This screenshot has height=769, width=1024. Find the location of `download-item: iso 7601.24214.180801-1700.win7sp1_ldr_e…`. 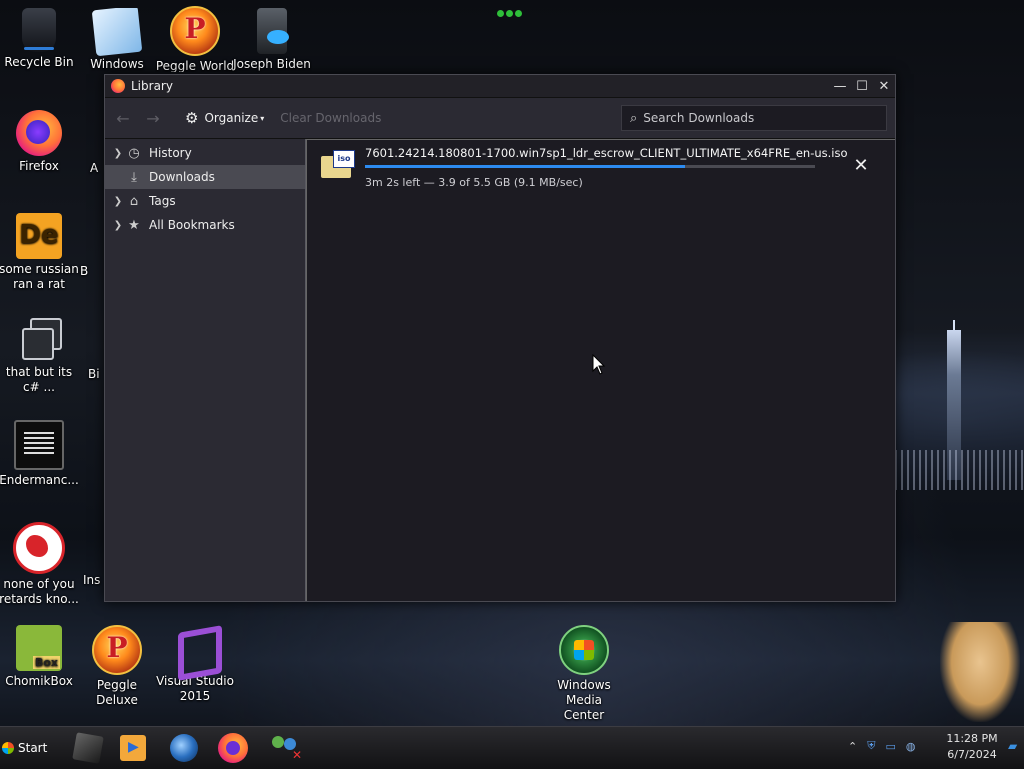

download-item: iso 7601.24214.180801-1700.win7sp1_ldr_e… is located at coordinates (601, 166).